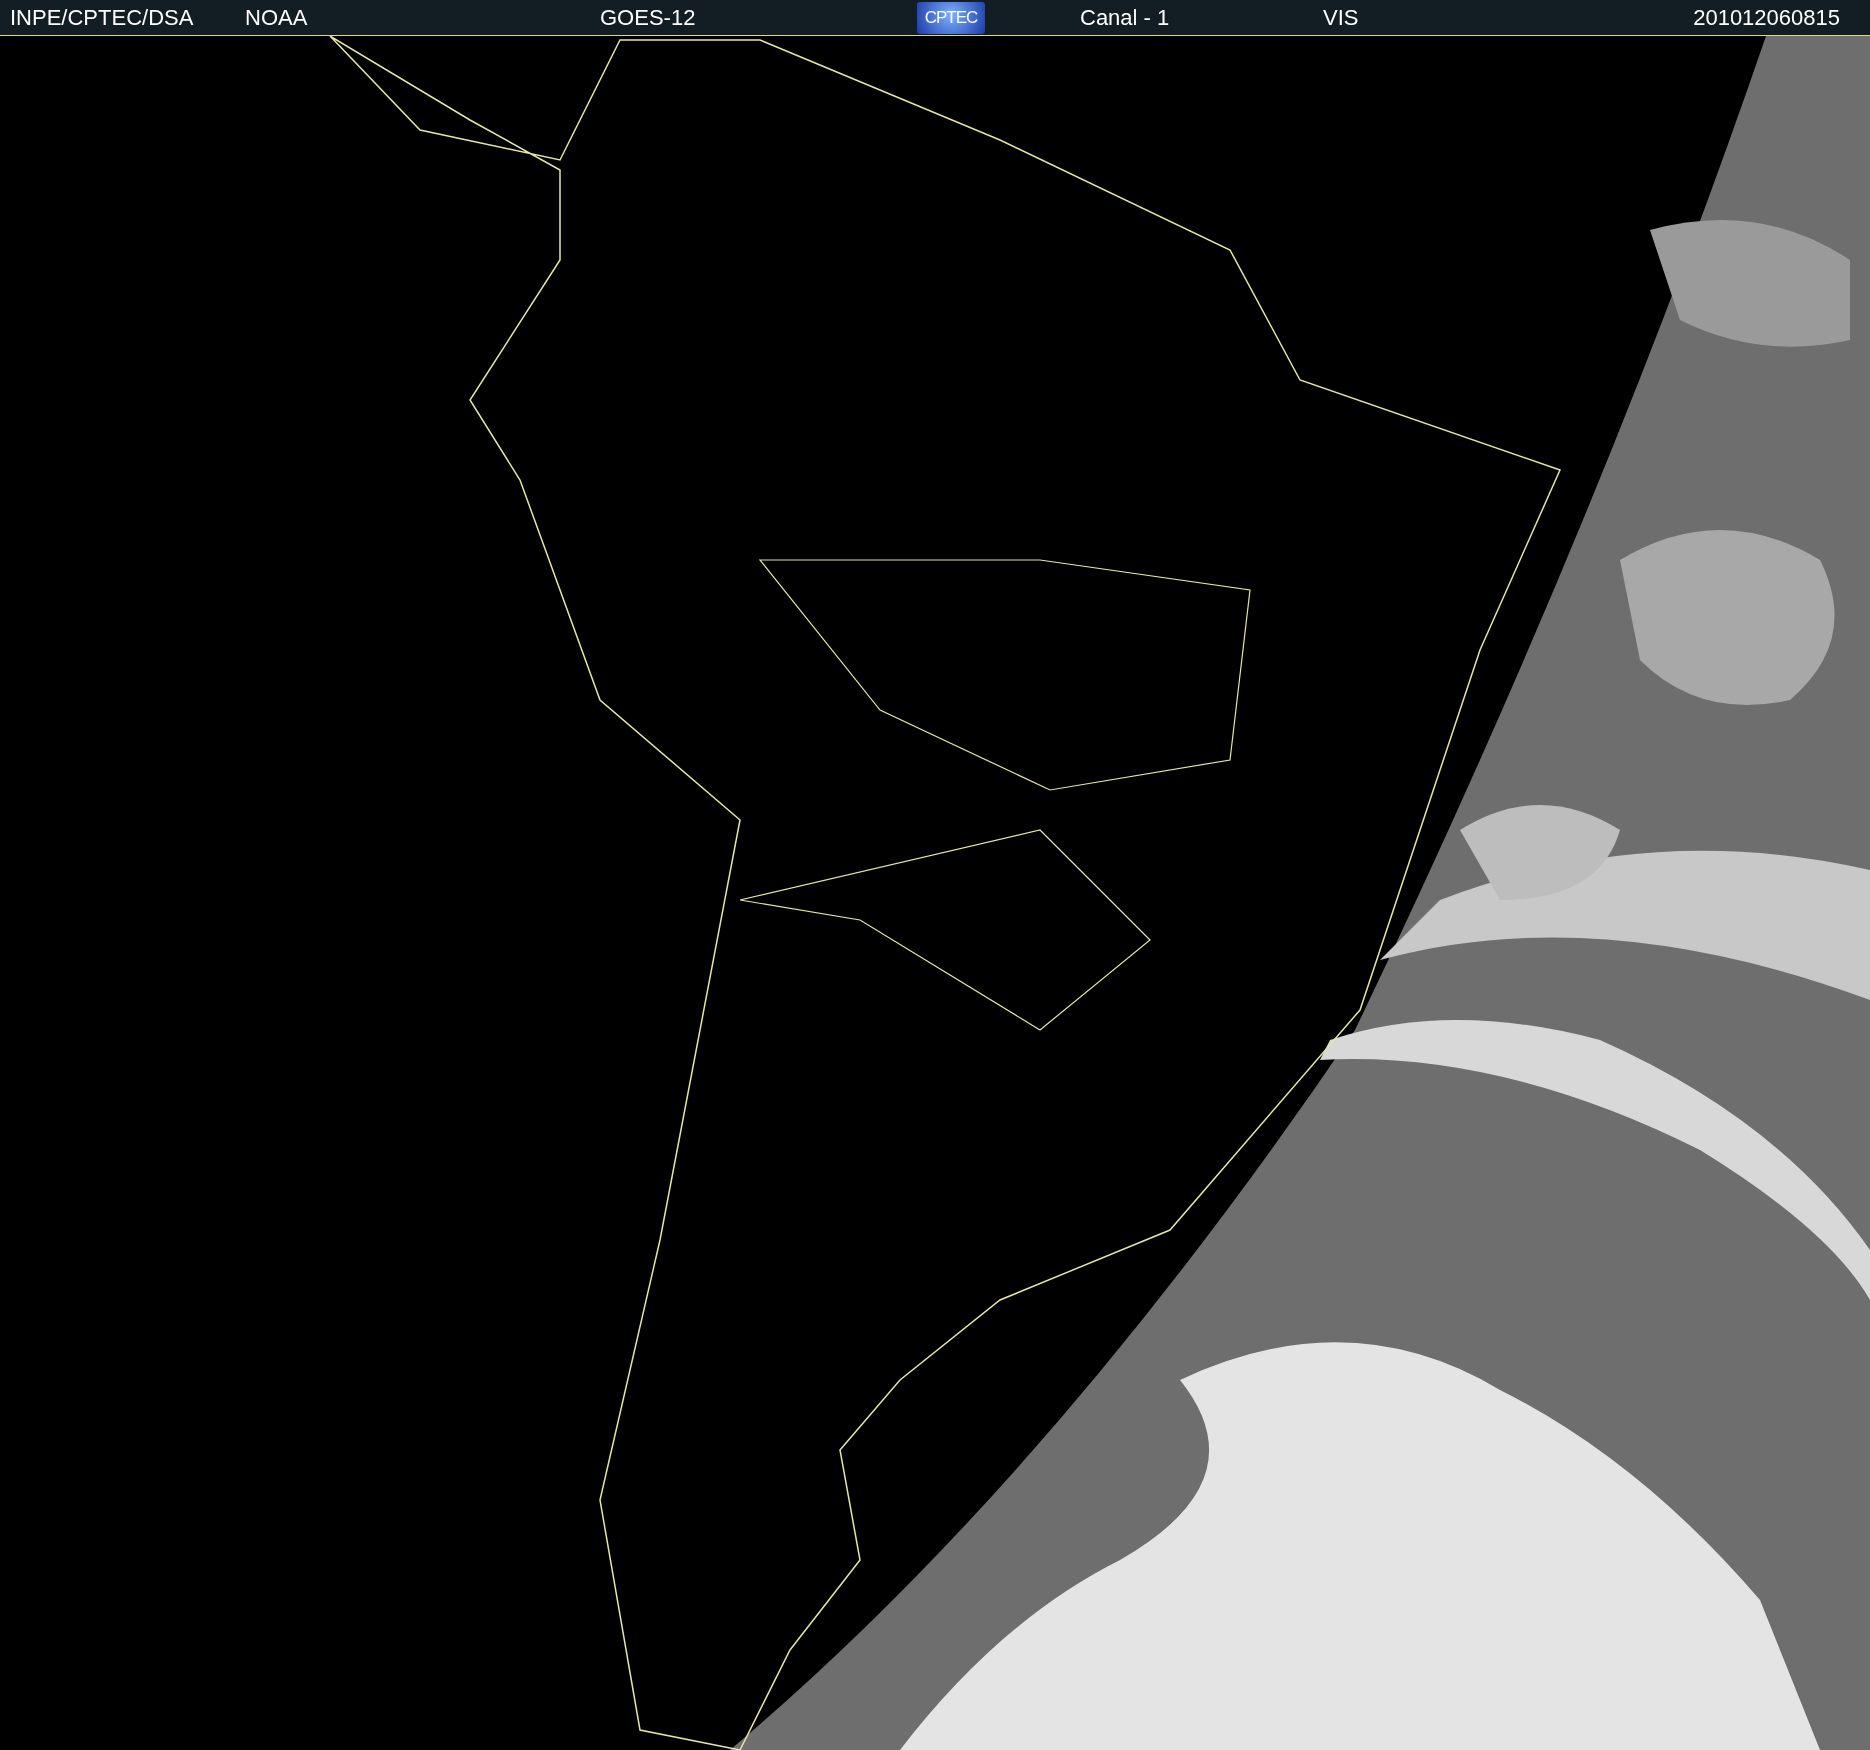 The width and height of the screenshot is (1870, 1750). I want to click on source-label: INPE/CPTEC/DSA, so click(102, 17).